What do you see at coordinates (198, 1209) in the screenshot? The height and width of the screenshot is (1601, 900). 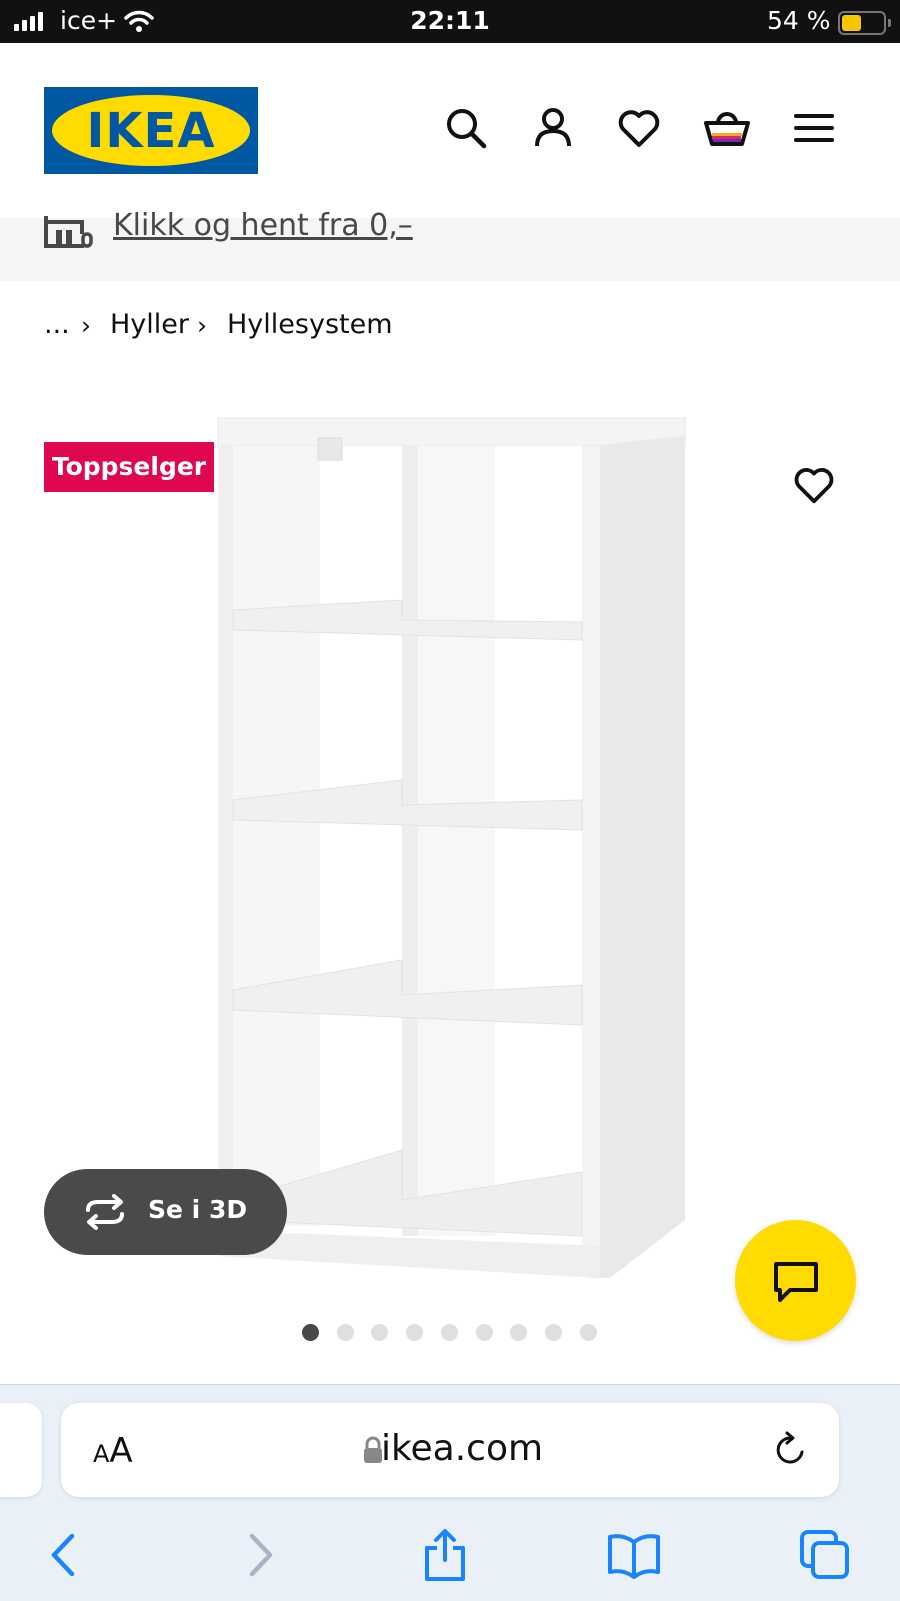 I see `view-in-3d-label: Se i 3D` at bounding box center [198, 1209].